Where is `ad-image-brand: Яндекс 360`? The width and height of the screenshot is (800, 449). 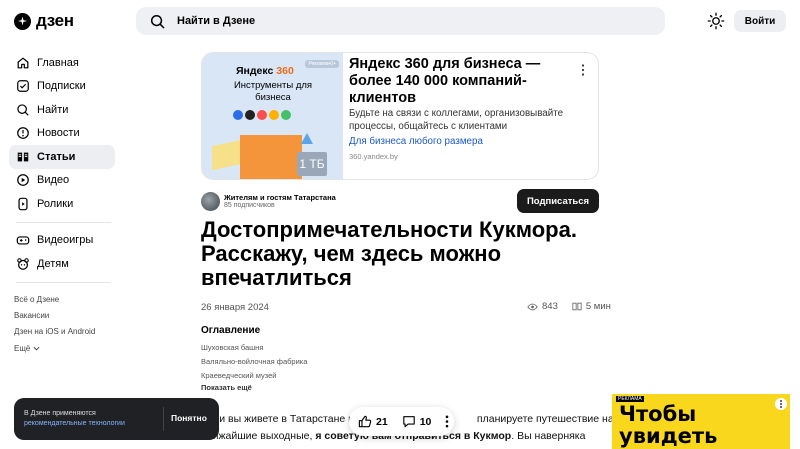
ad-image-brand: Яндекс 360 is located at coordinates (265, 71).